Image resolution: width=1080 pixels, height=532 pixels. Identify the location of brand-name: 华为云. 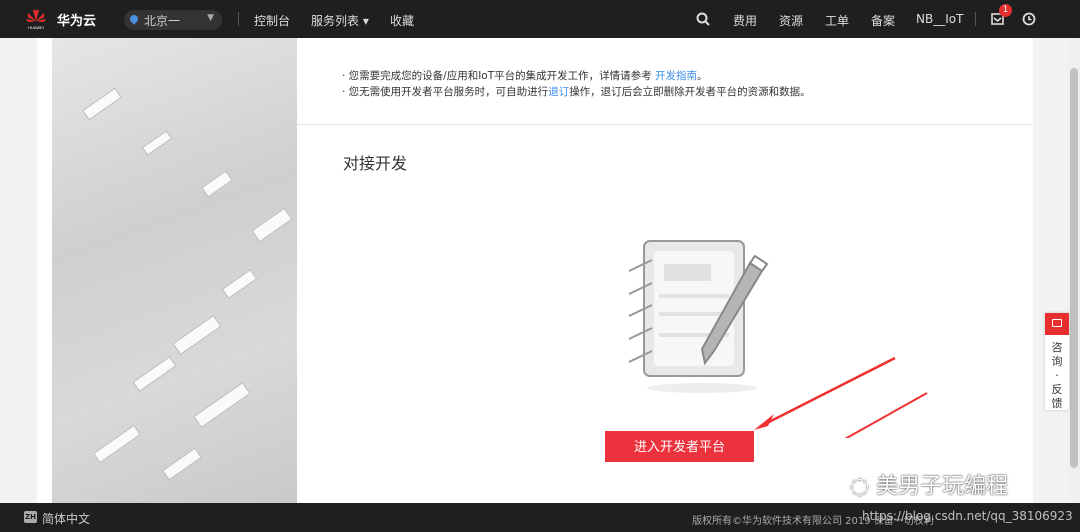
(77, 21).